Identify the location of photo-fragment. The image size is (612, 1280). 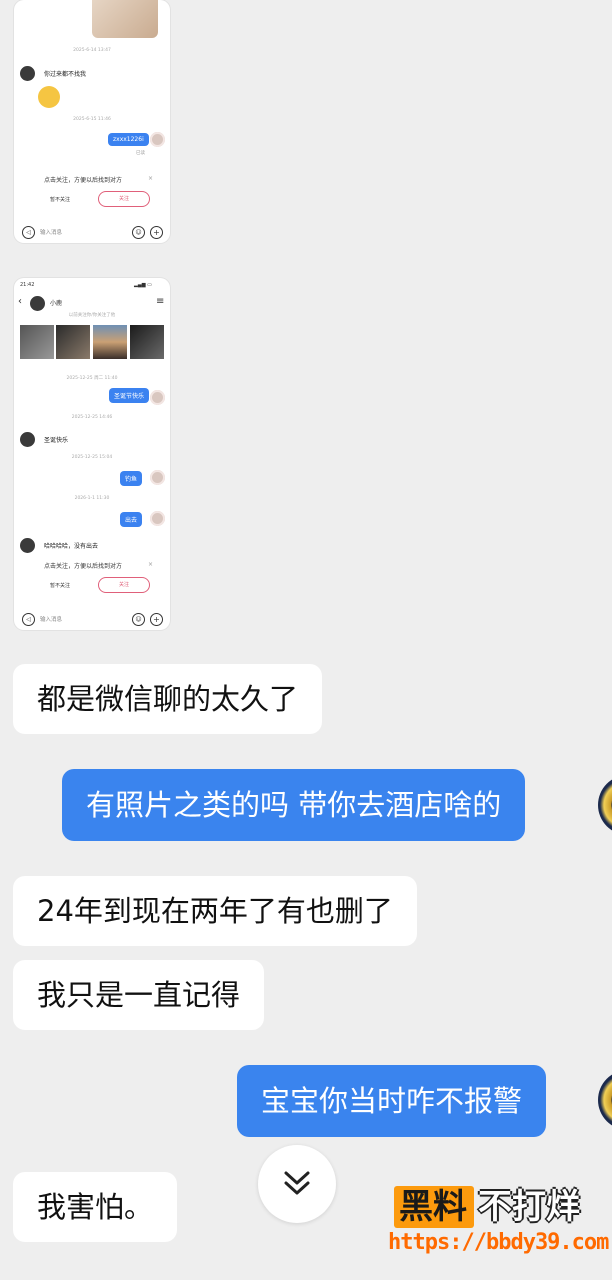
(125, 19).